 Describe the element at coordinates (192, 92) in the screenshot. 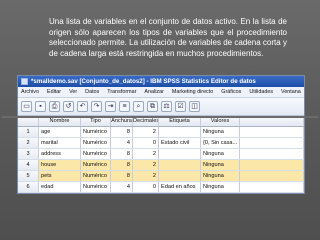

I see `menu-item: Marketing directo` at that location.